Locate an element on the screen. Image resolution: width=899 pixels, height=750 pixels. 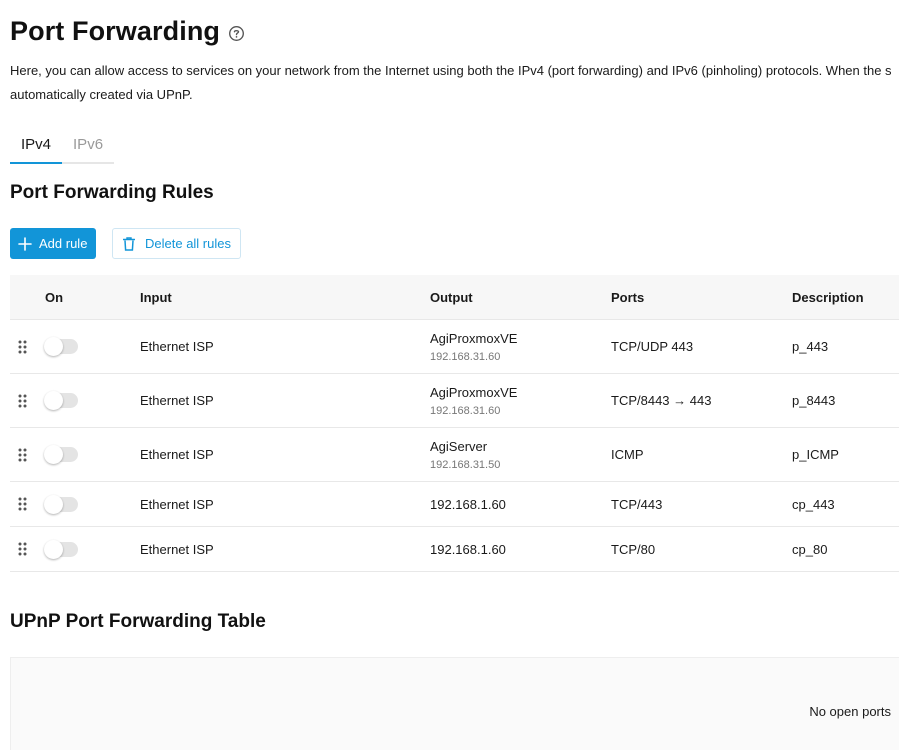
add-rule-button: Add rule is located at coordinates (53, 243).